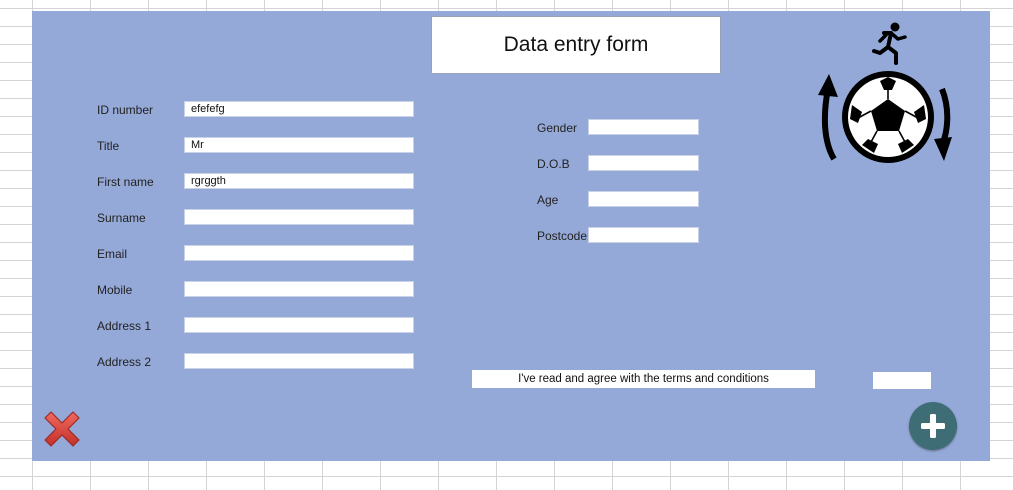 The width and height of the screenshot is (1013, 490). I want to click on label-dob: D.O.B, so click(553, 164).